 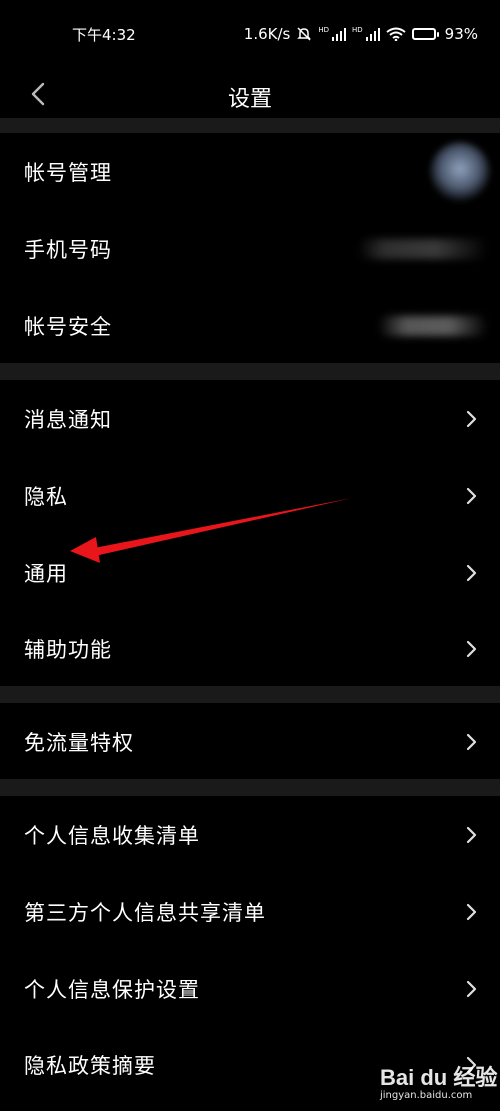 I want to click on row-label: 个人信息保护设置, so click(x=112, y=989).